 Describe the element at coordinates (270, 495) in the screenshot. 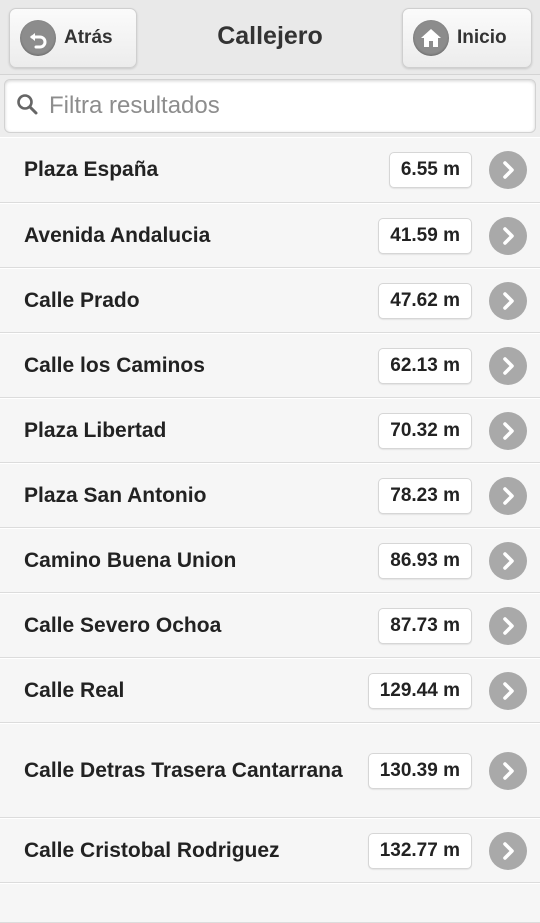

I see `list-item: Plaza San Antonio 78.23 m` at that location.